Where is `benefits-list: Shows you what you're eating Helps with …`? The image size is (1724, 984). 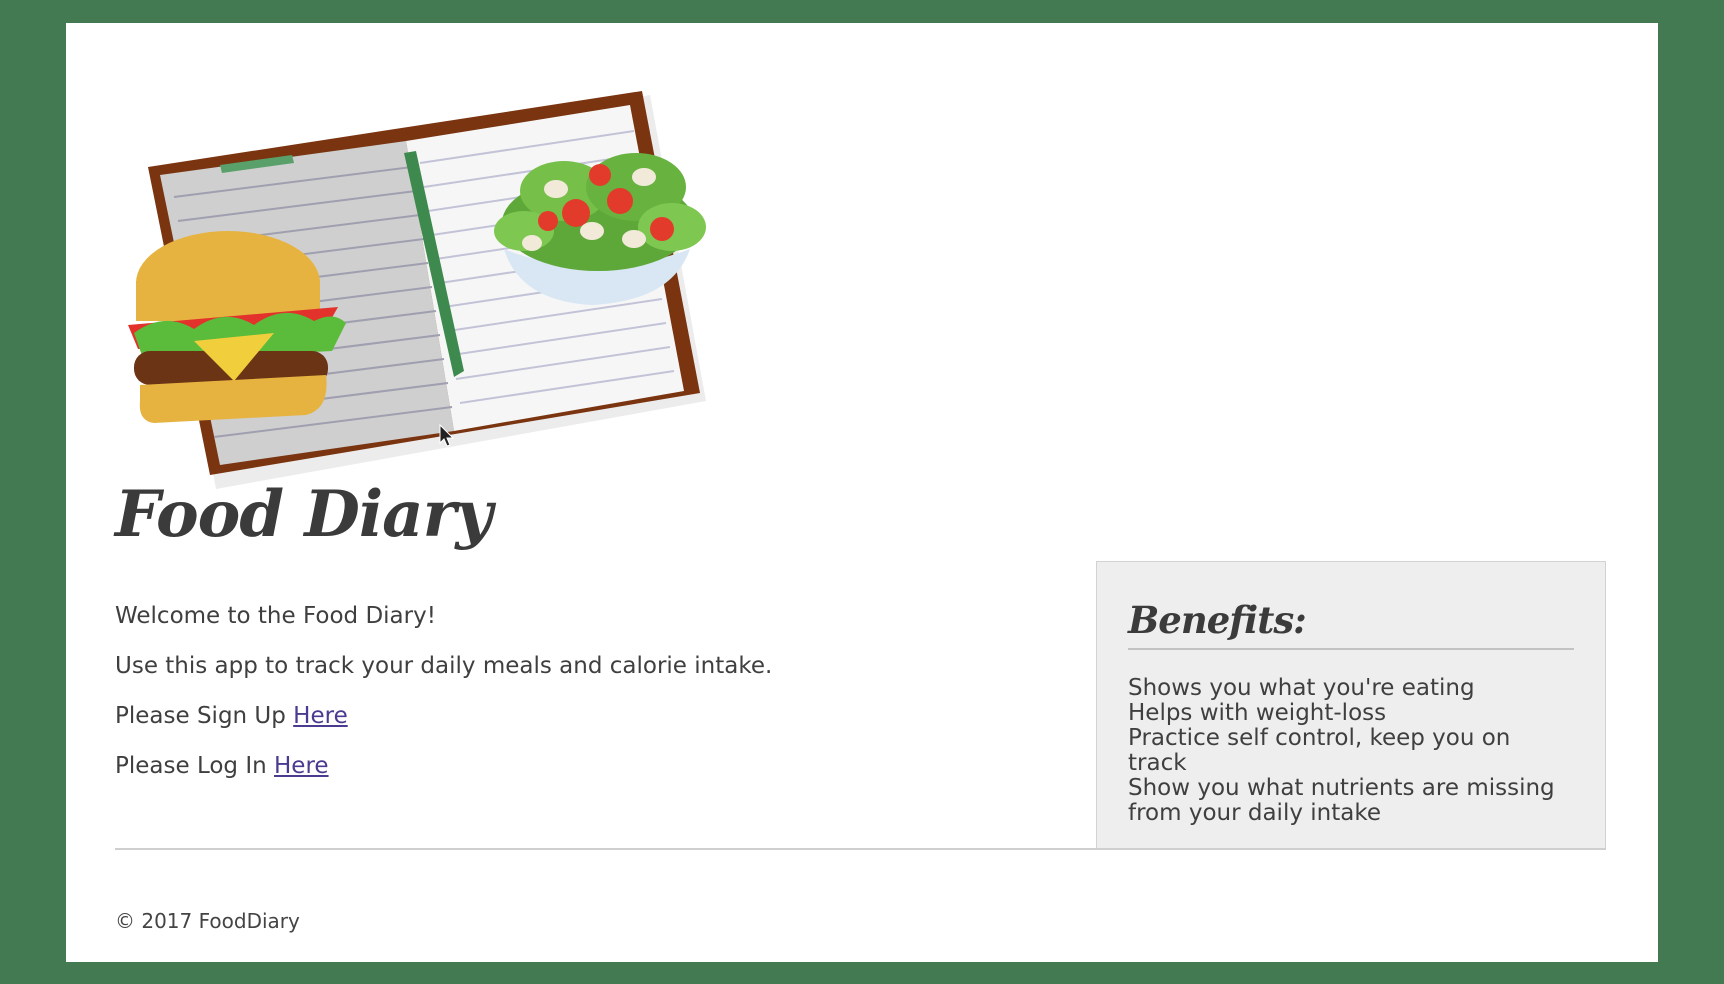
benefits-list: Shows you what you're eating Helps with … is located at coordinates (1351, 751).